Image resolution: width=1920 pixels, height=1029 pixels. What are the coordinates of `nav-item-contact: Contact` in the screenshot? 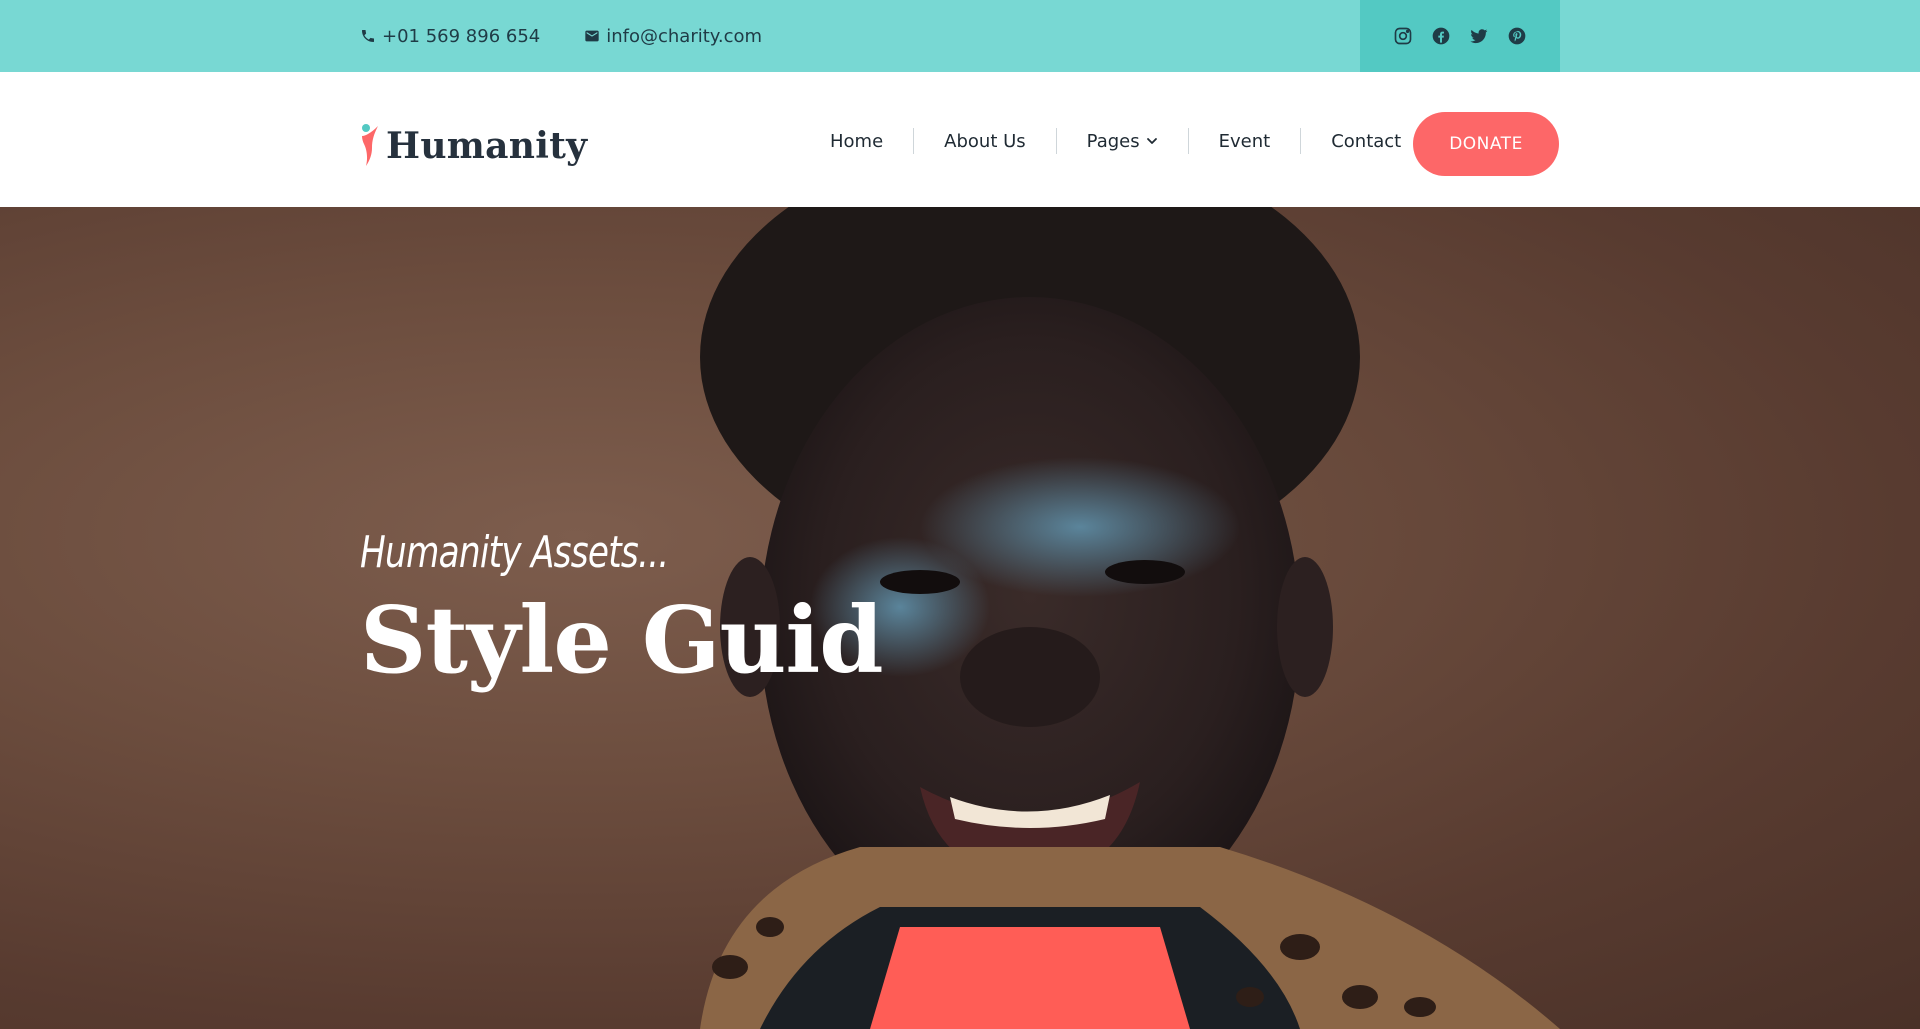 It's located at (1366, 141).